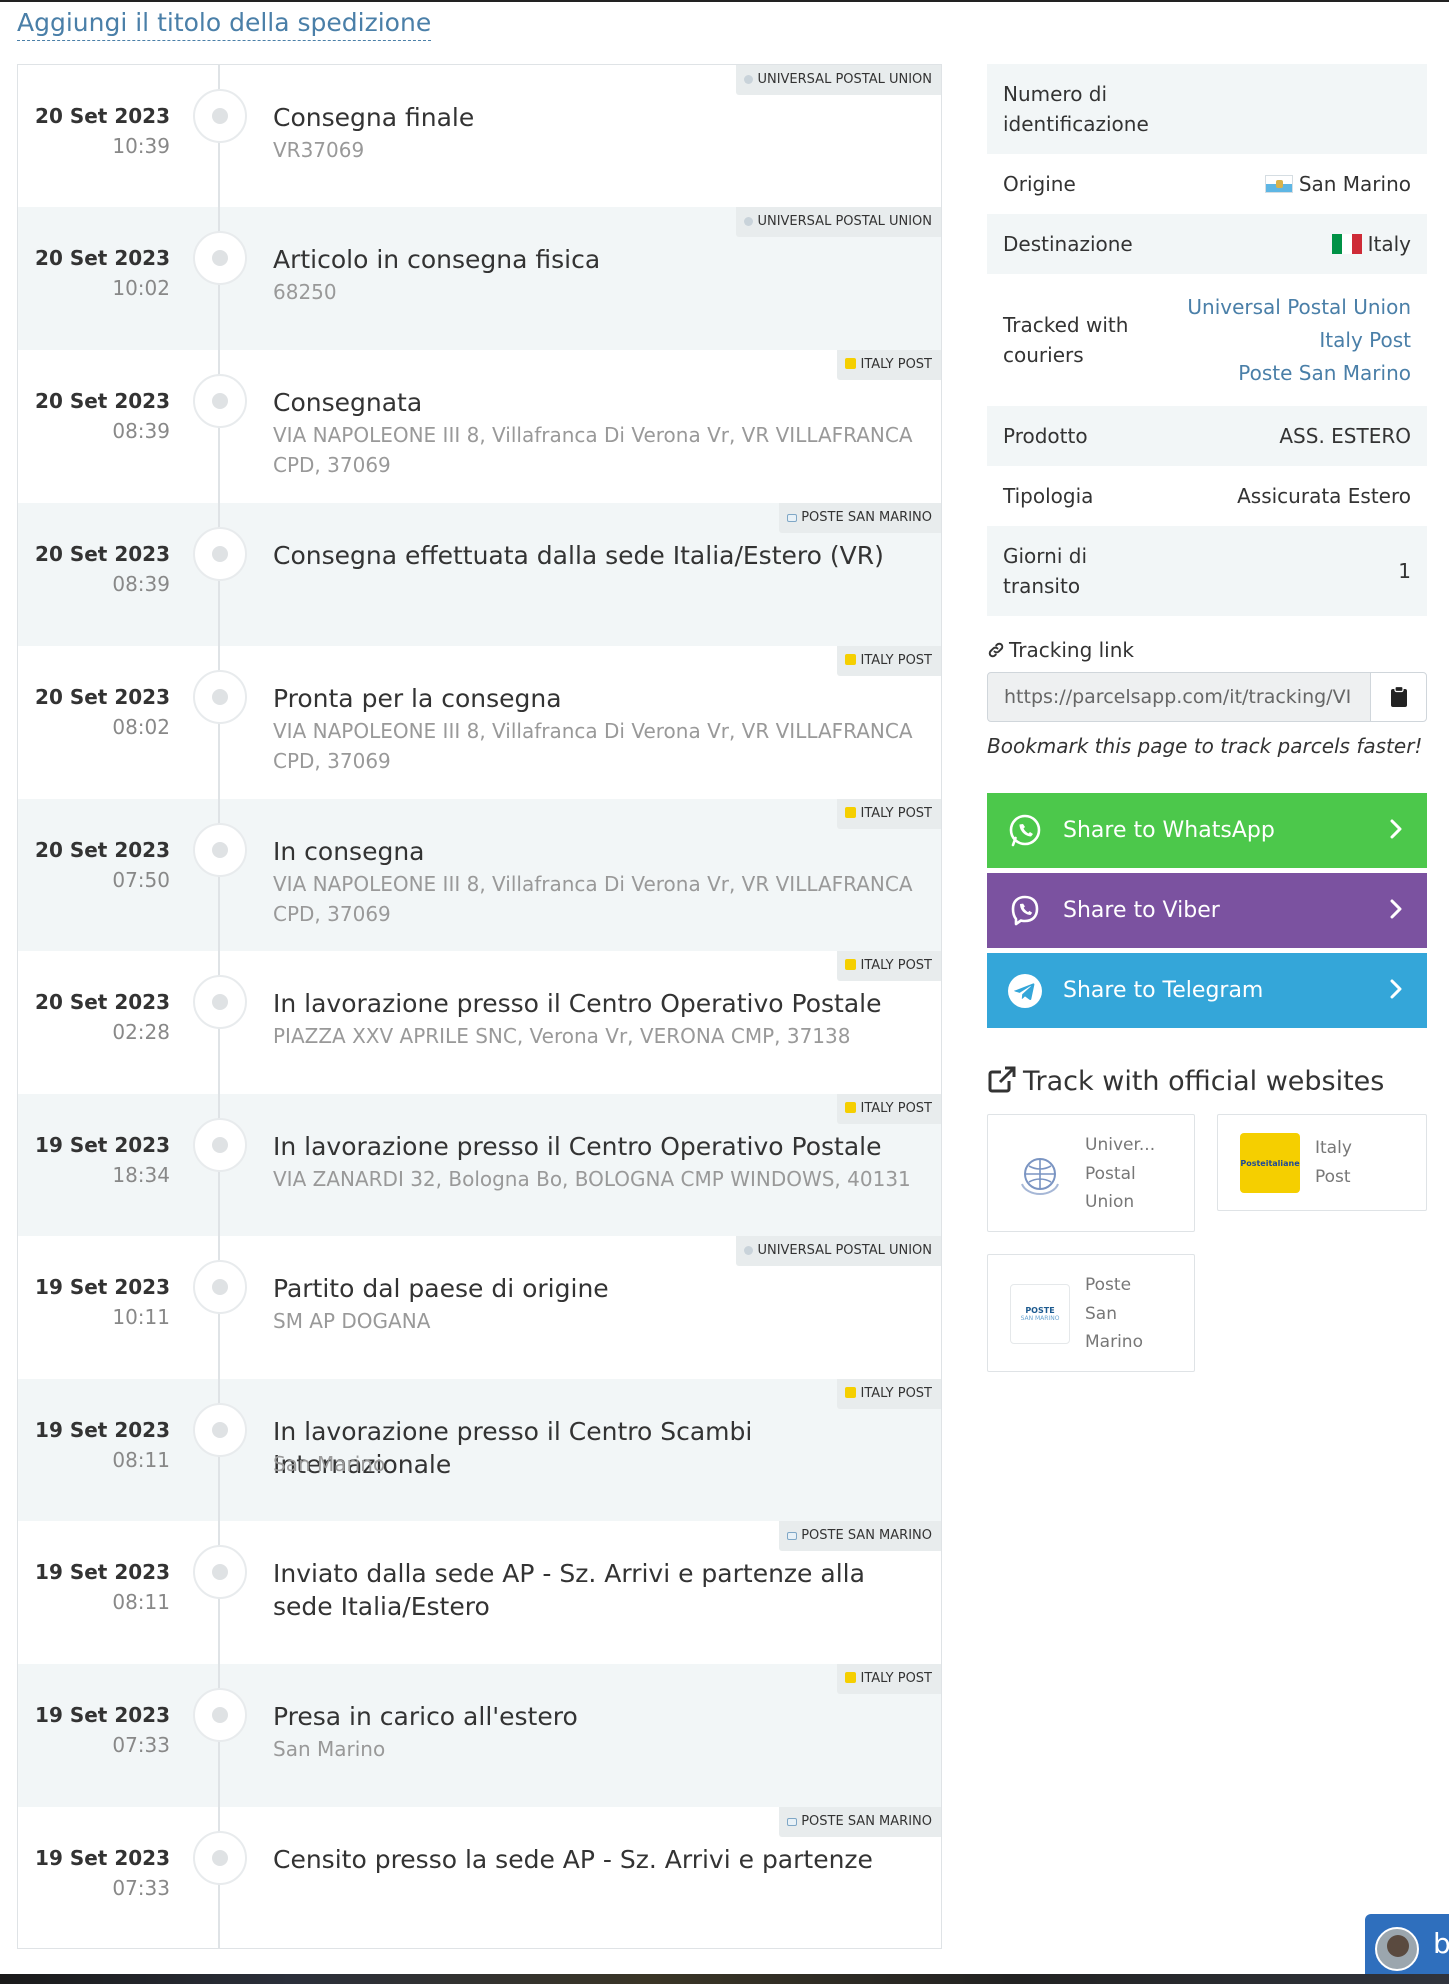  I want to click on type-label: Tipologia, so click(1048, 496).